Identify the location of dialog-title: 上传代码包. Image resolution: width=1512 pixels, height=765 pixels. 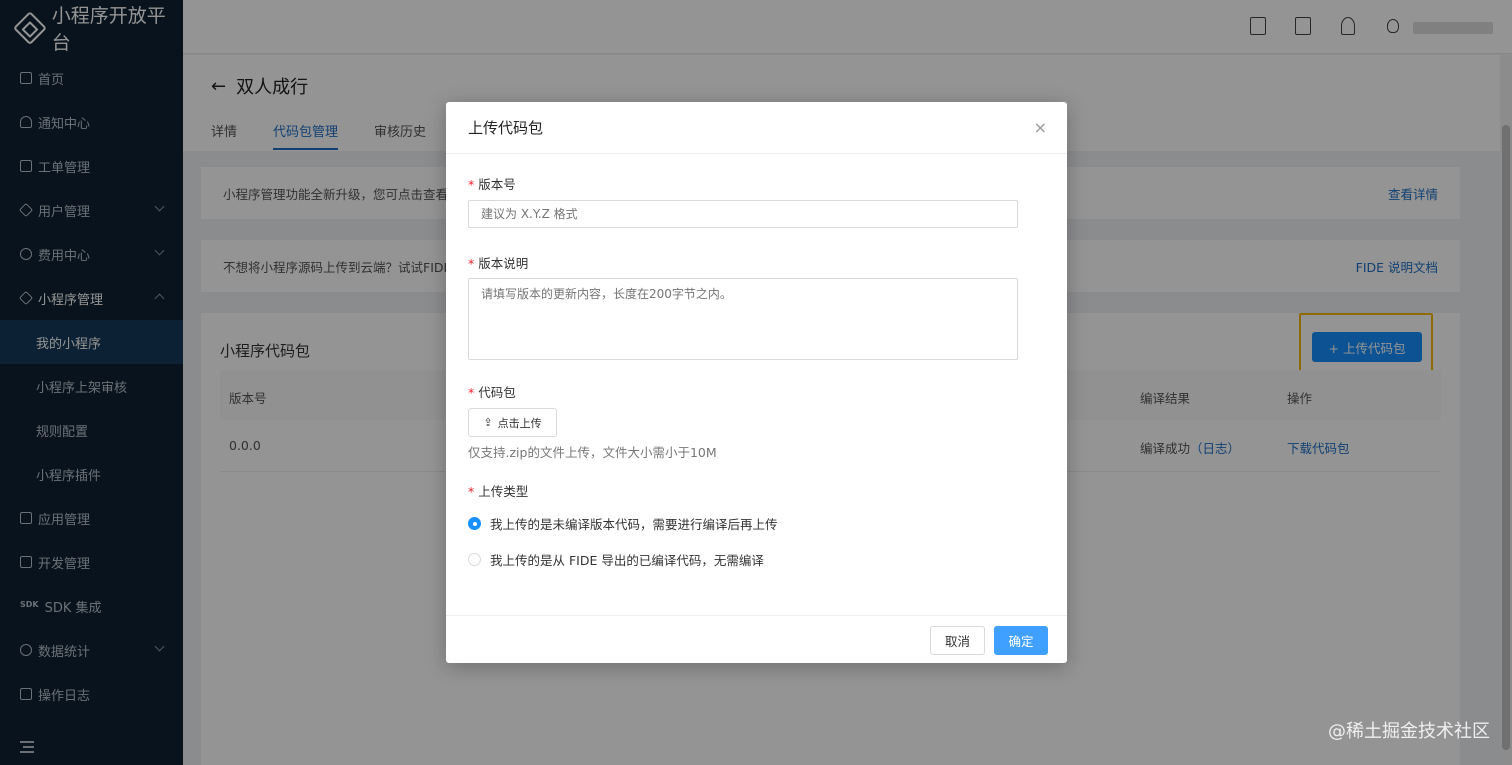
(756, 128).